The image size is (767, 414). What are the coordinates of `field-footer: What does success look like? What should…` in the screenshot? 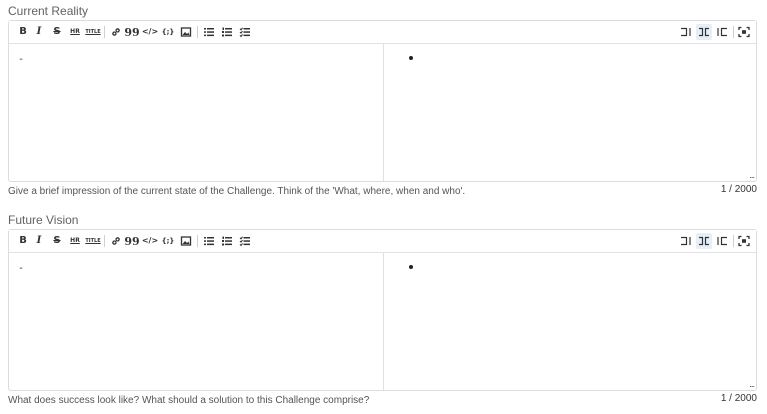 It's located at (382, 401).